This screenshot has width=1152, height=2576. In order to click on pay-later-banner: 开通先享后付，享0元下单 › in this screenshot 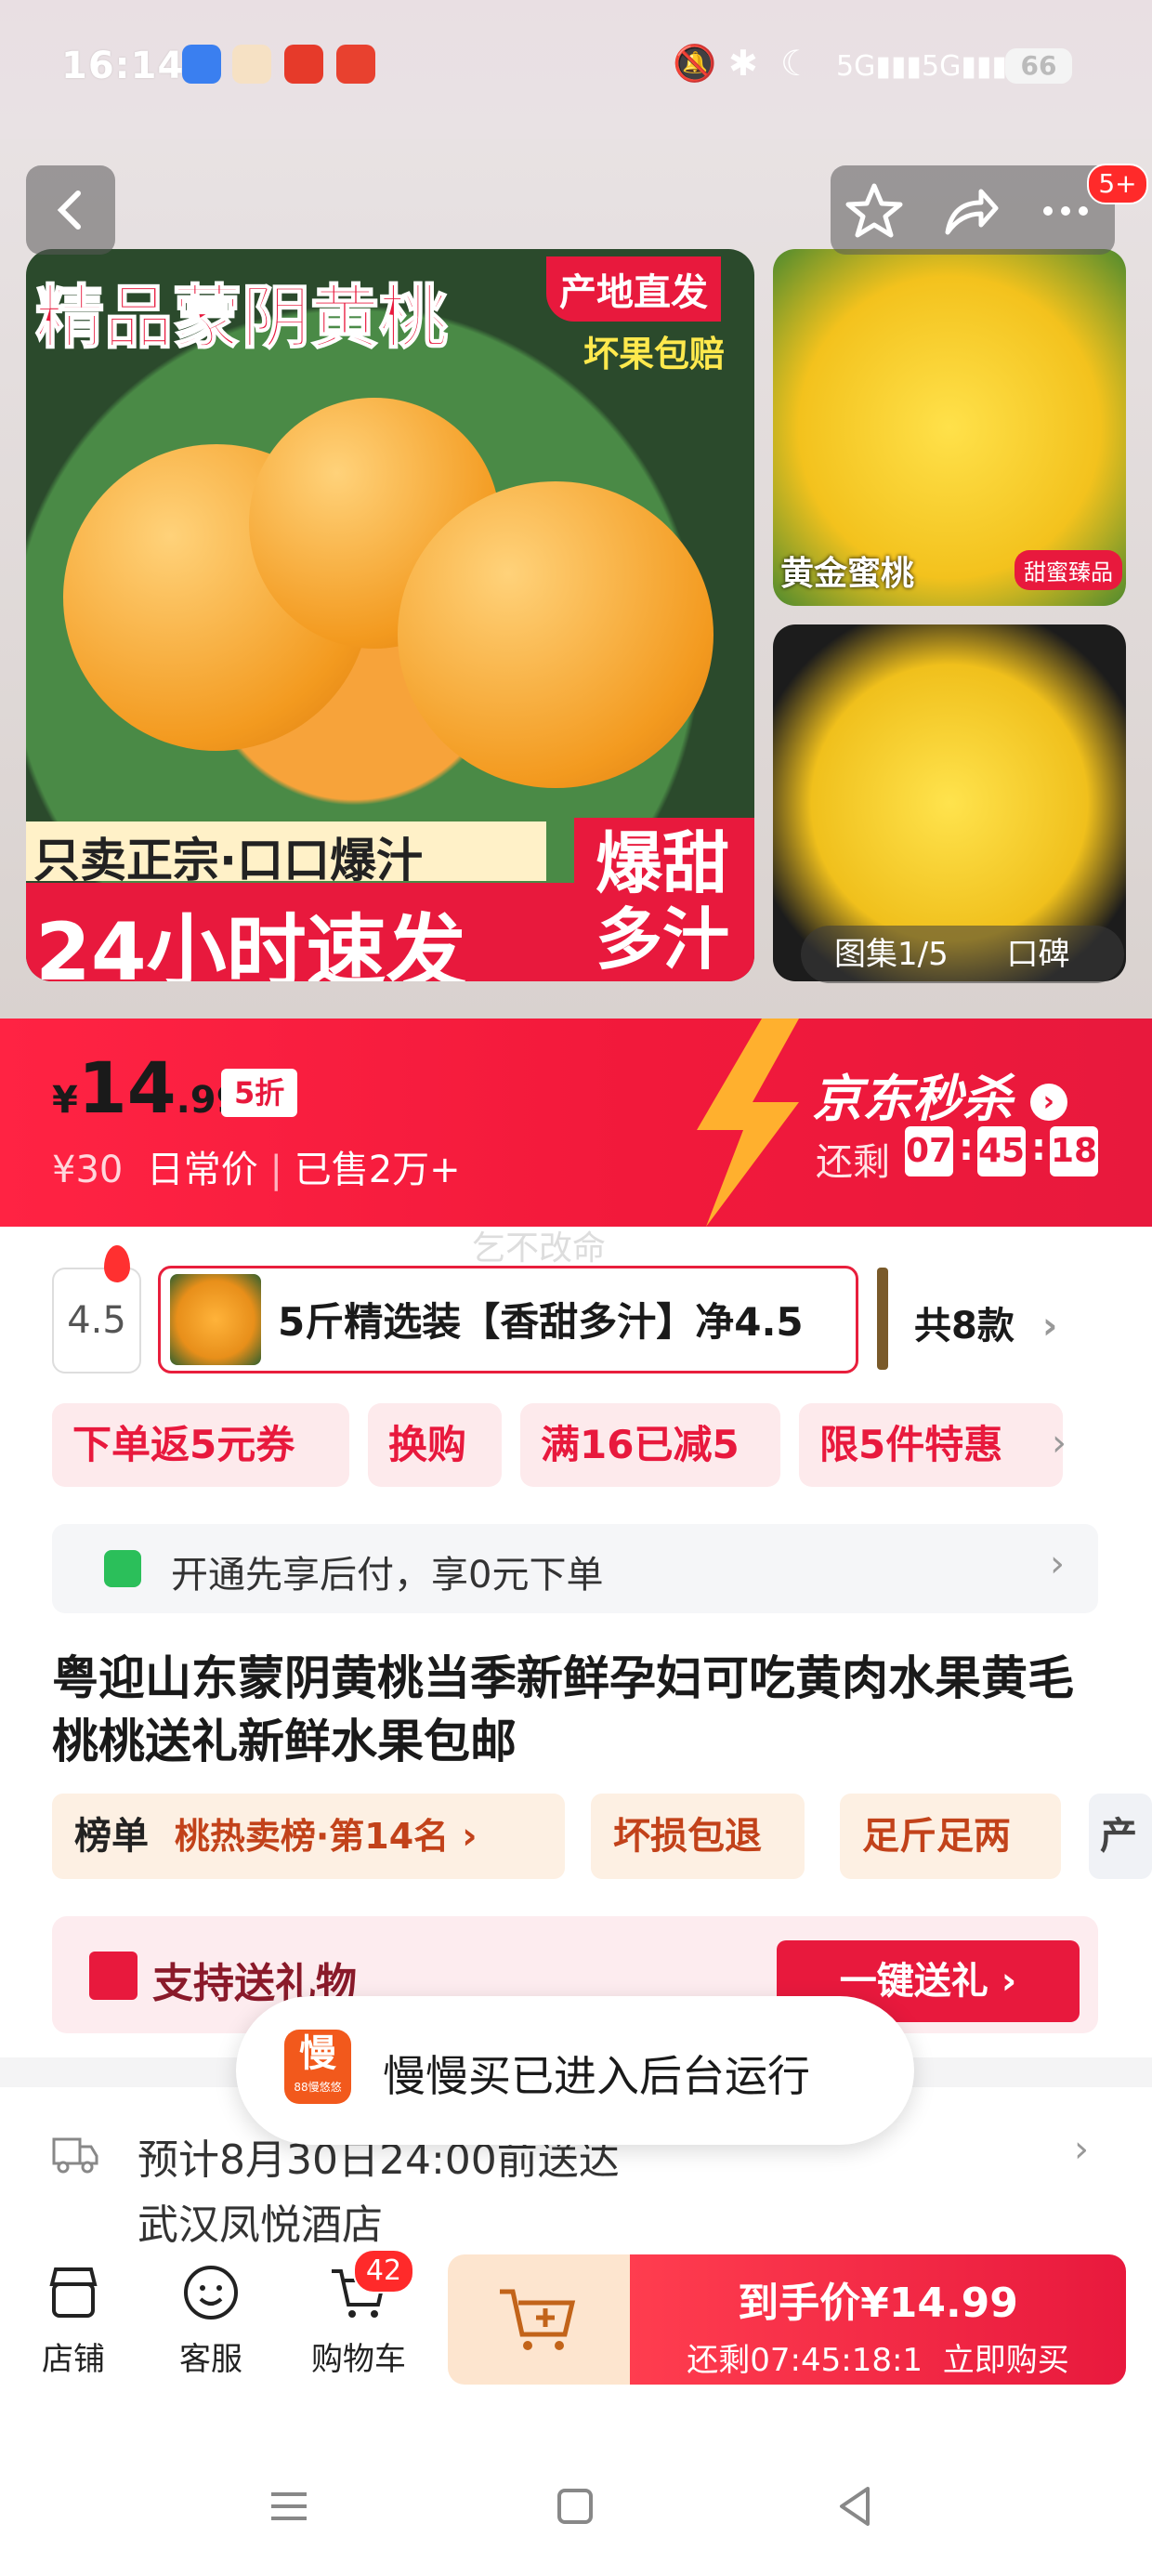, I will do `click(575, 1568)`.